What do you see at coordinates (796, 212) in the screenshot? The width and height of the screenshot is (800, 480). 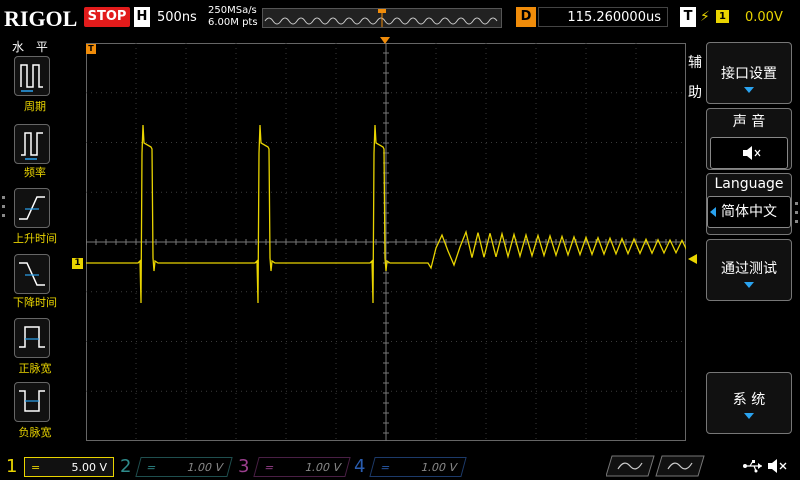 I see `scroll-dots-right` at bounding box center [796, 212].